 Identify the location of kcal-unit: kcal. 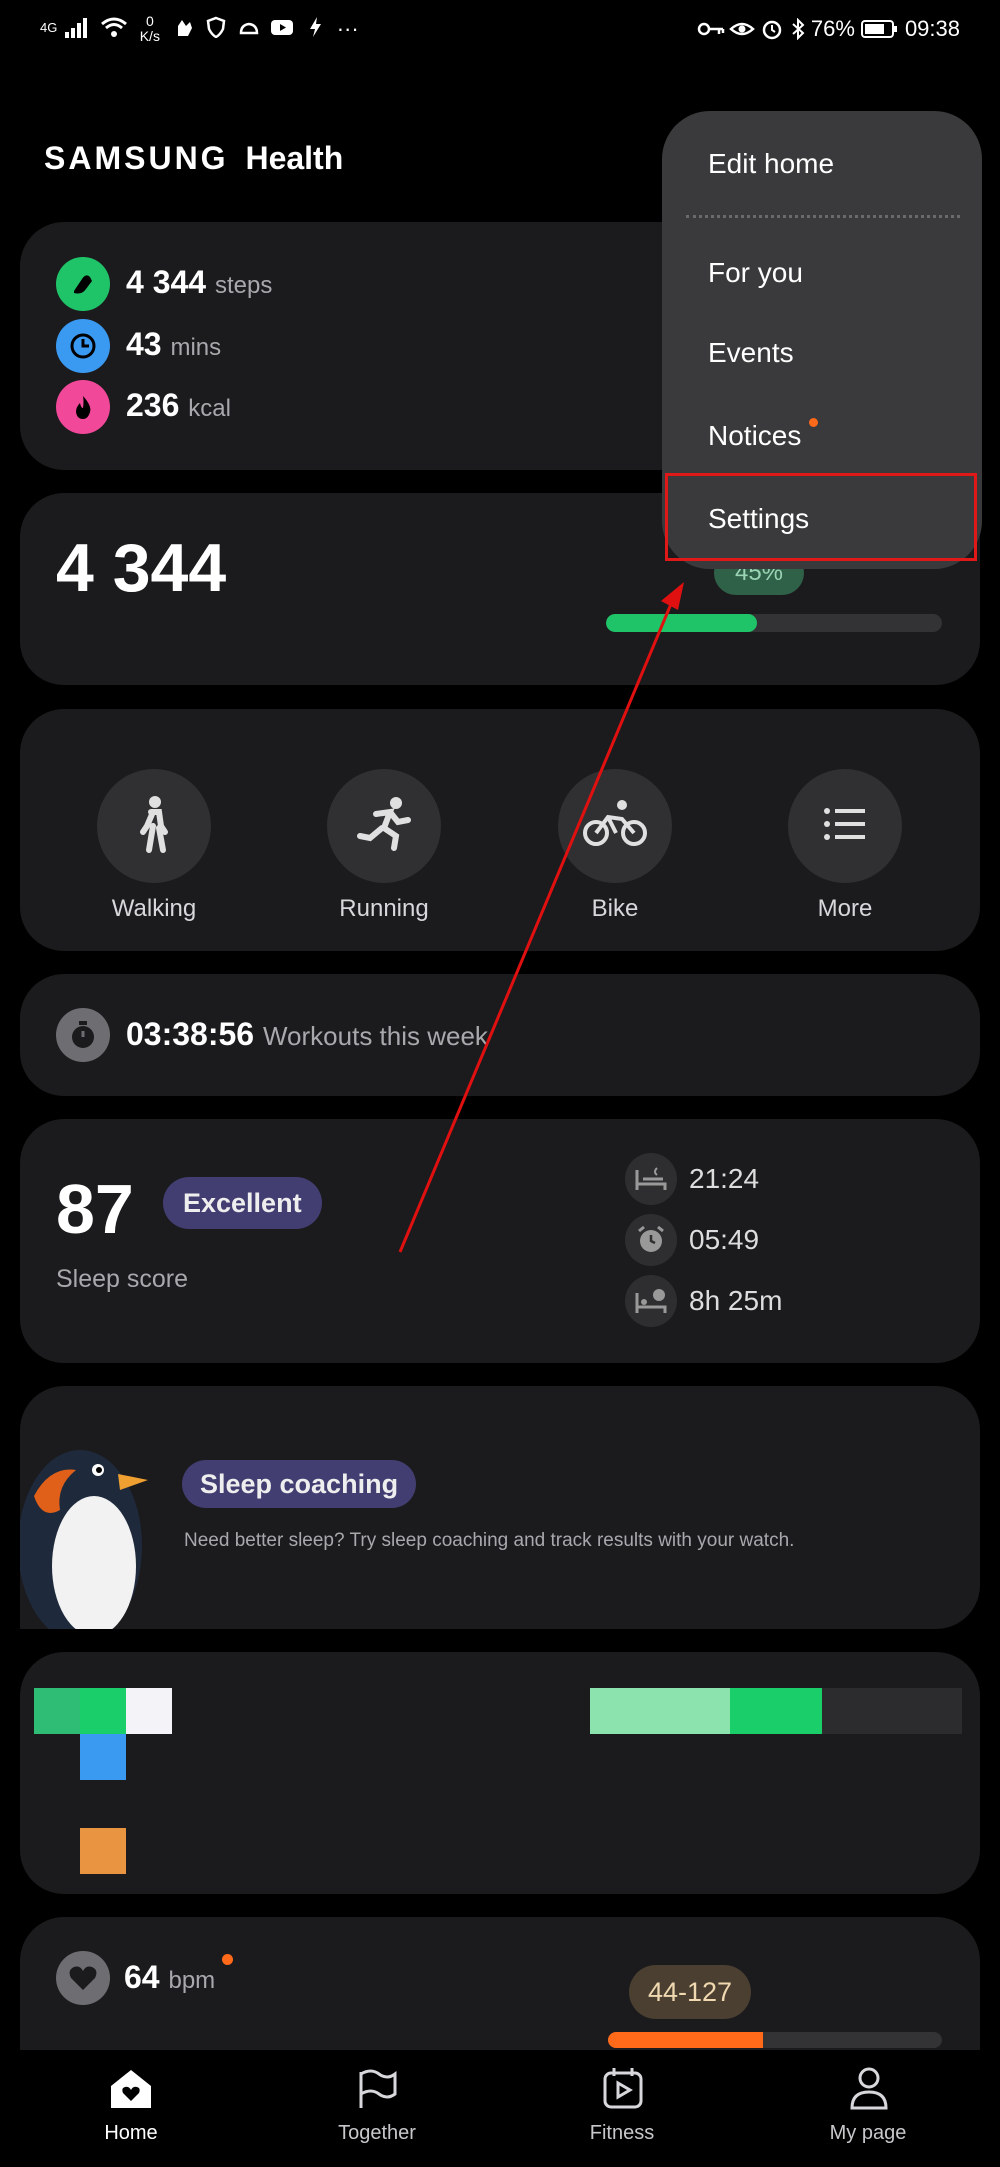
(209, 408).